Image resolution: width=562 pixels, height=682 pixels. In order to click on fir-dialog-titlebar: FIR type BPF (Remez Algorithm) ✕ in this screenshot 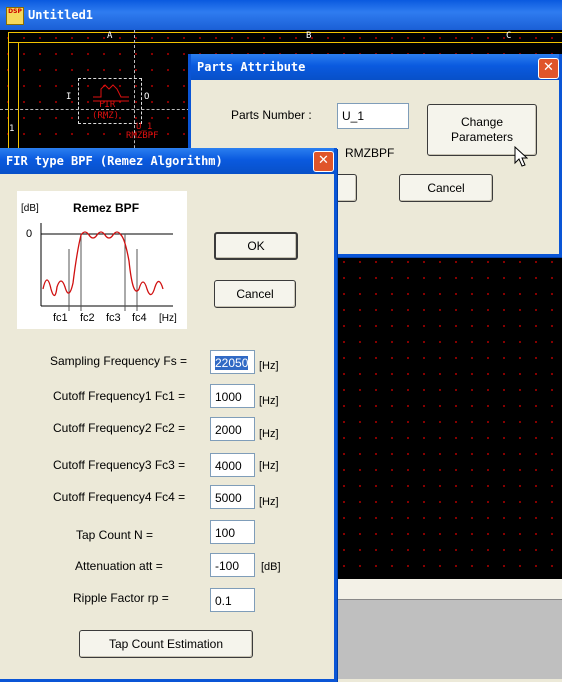, I will do `click(167, 161)`.